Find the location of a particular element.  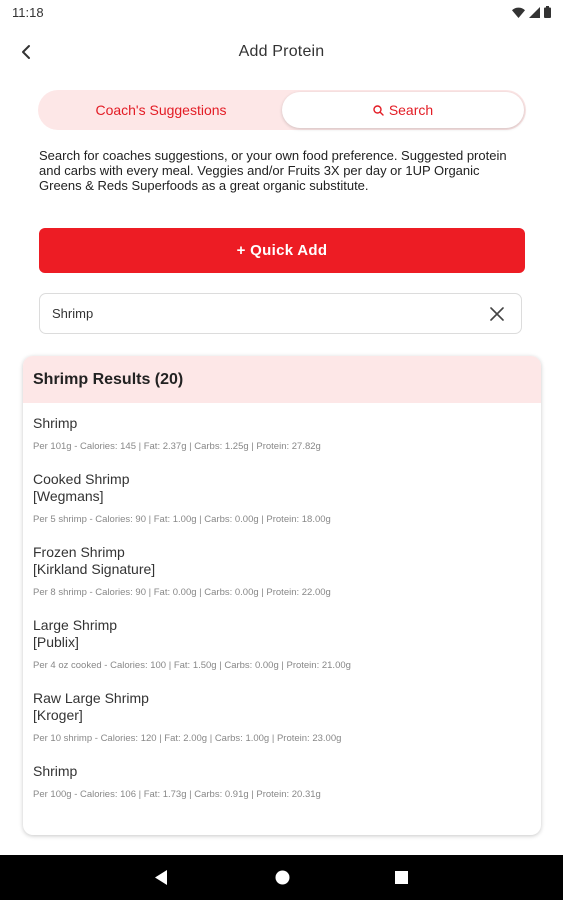

nav-recents-button is located at coordinates (401, 877).